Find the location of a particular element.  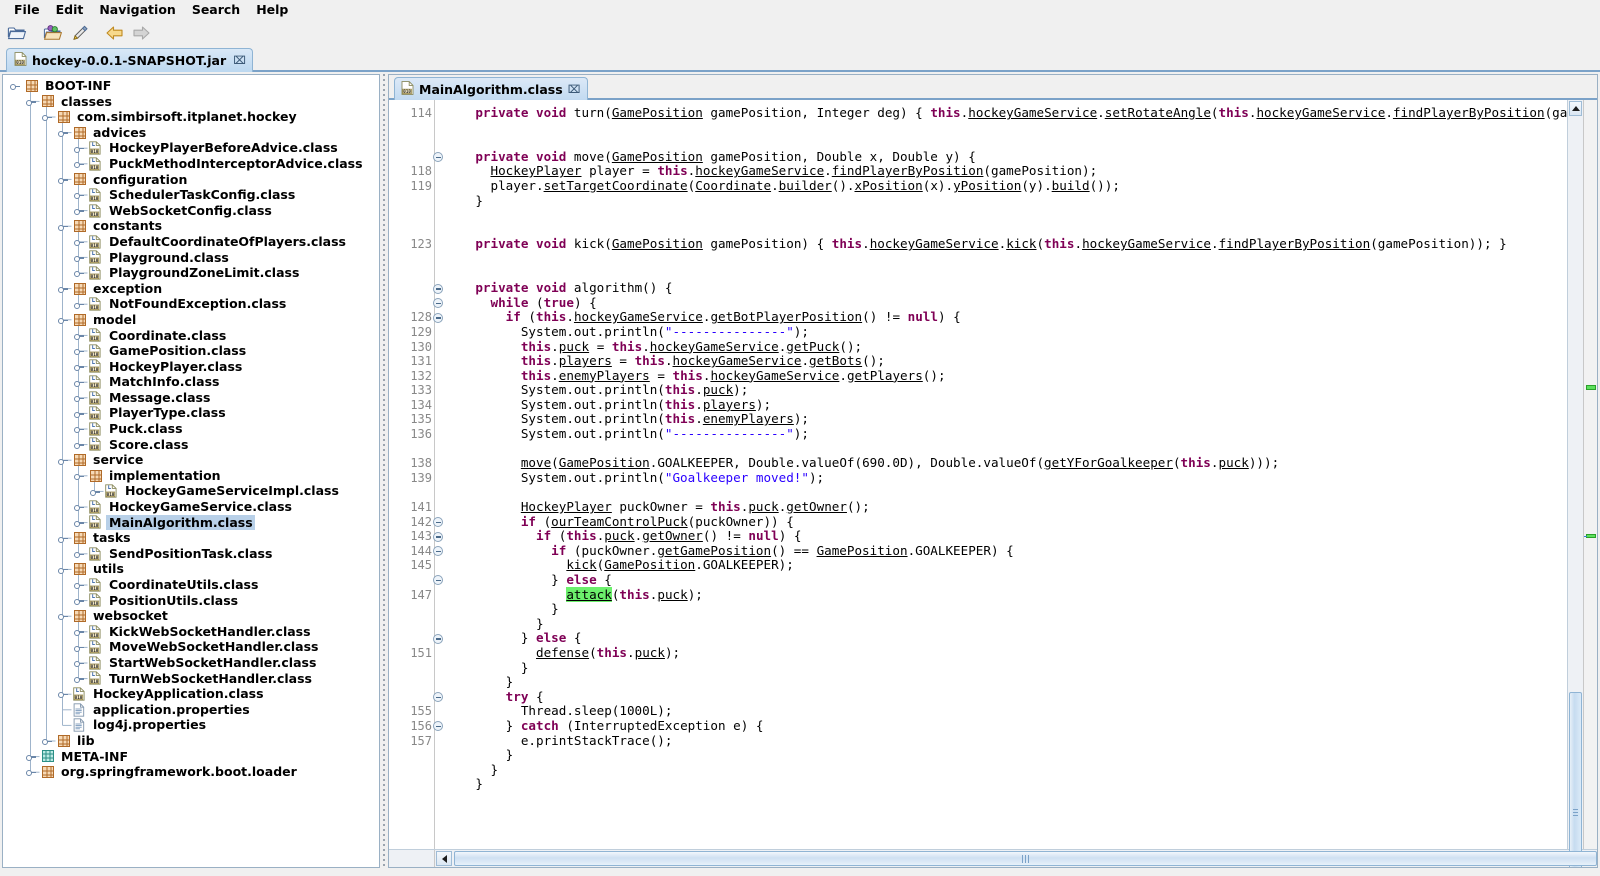

tree-item: service is located at coordinates (191, 460).